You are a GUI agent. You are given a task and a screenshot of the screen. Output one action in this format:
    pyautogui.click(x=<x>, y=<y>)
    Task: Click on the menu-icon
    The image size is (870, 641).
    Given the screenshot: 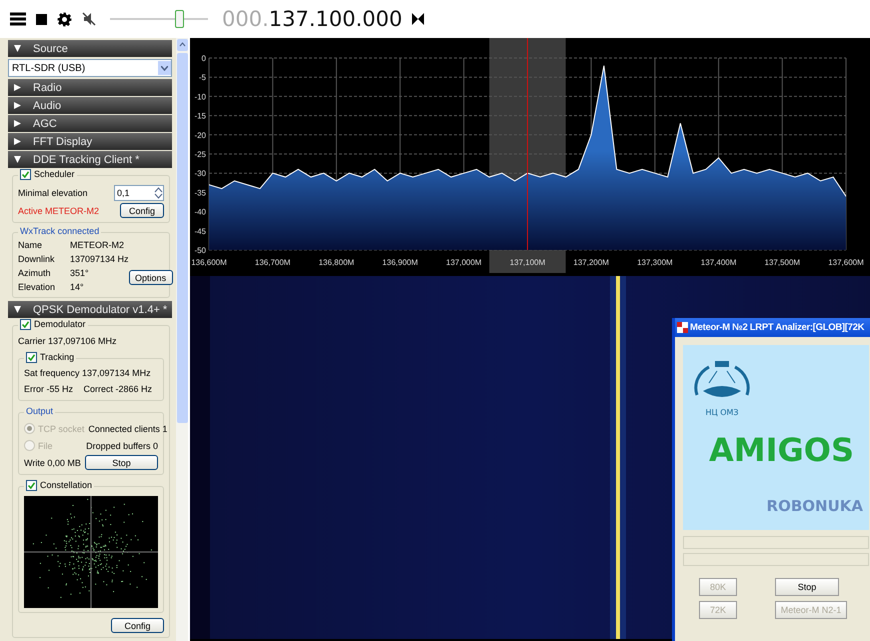 What is the action you would take?
    pyautogui.click(x=18, y=19)
    